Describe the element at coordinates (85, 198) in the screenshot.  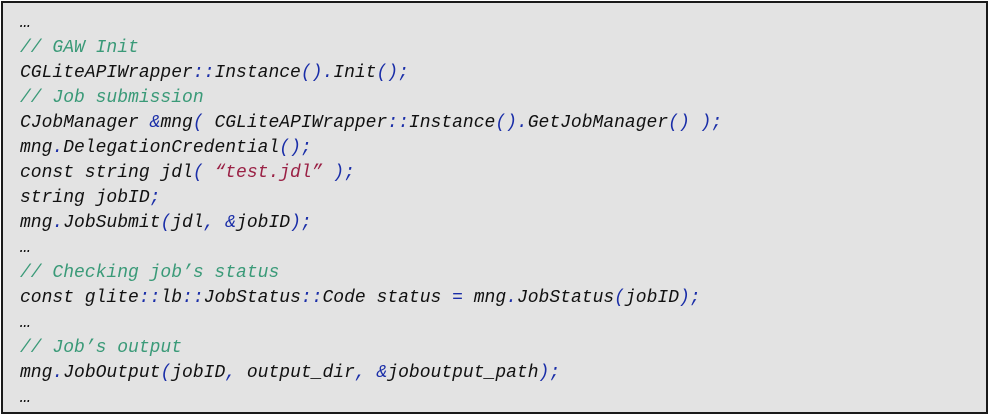
I see `code-token: string jobID` at that location.